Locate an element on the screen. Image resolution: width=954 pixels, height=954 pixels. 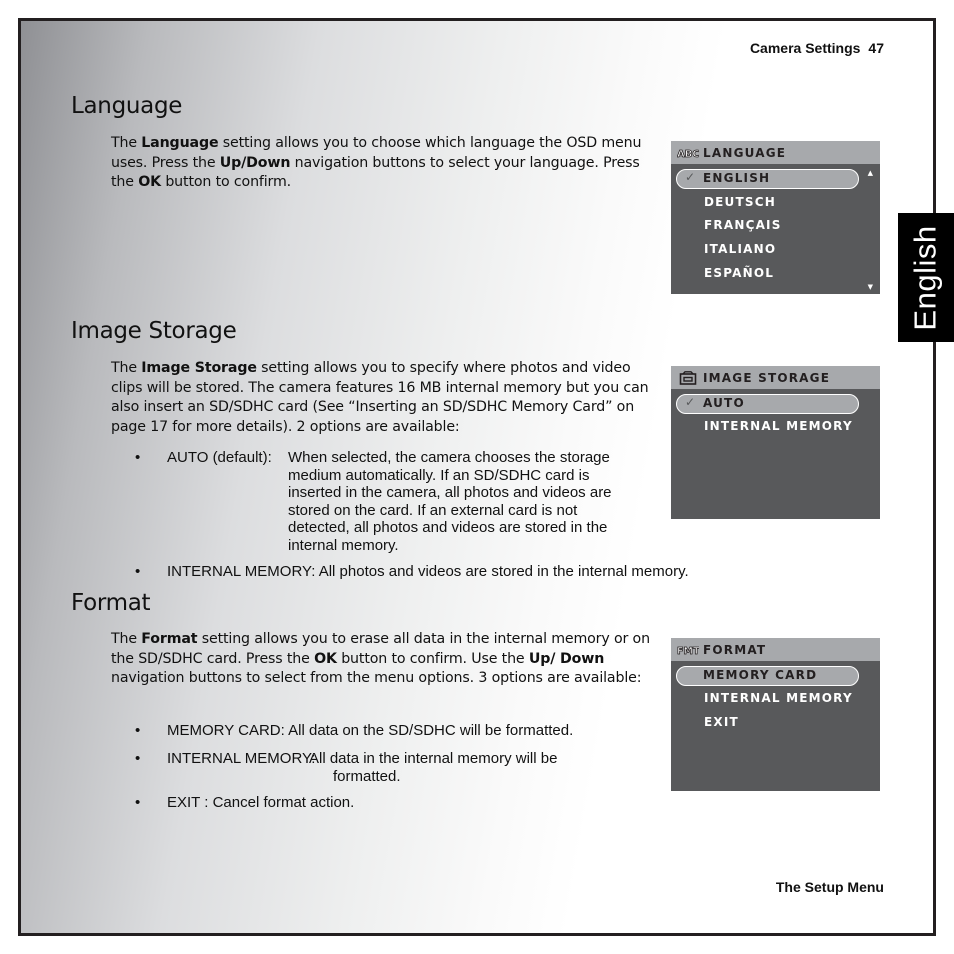
menu-item: DEUTSCH is located at coordinates (740, 202).